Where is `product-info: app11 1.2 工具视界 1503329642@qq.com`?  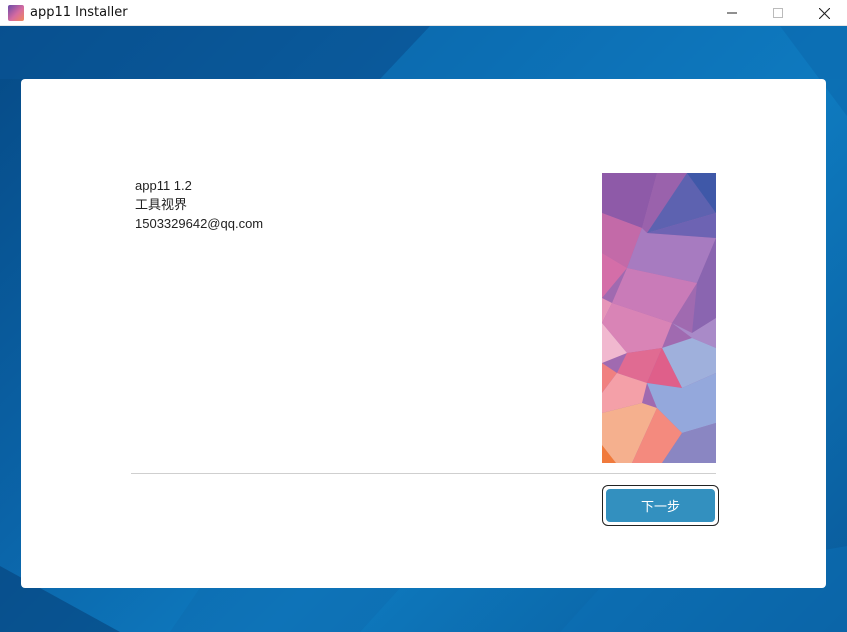 product-info: app11 1.2 工具视界 1503329642@qq.com is located at coordinates (199, 204).